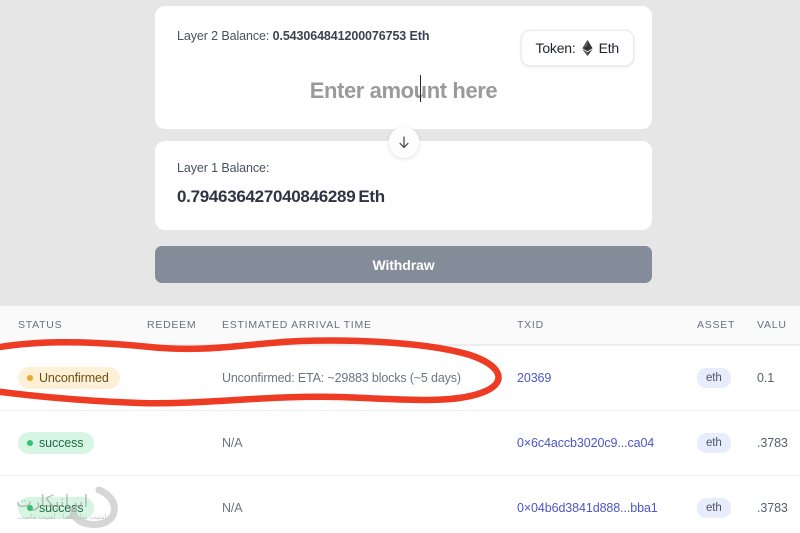  I want to click on status-badge-label: Unconfirmed, so click(74, 378).